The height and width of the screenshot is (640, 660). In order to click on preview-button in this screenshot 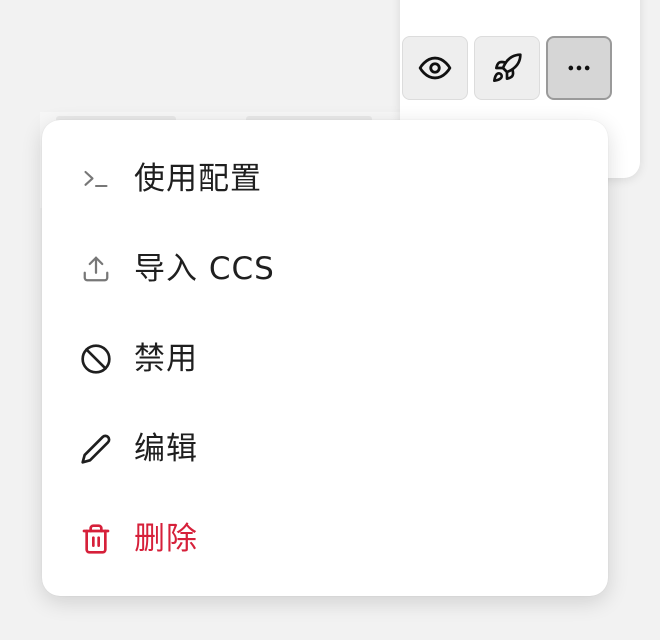, I will do `click(435, 68)`.